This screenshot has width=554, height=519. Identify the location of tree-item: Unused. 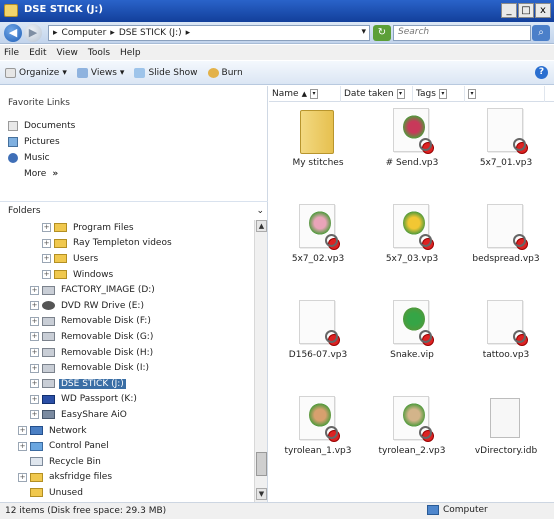
(127, 493).